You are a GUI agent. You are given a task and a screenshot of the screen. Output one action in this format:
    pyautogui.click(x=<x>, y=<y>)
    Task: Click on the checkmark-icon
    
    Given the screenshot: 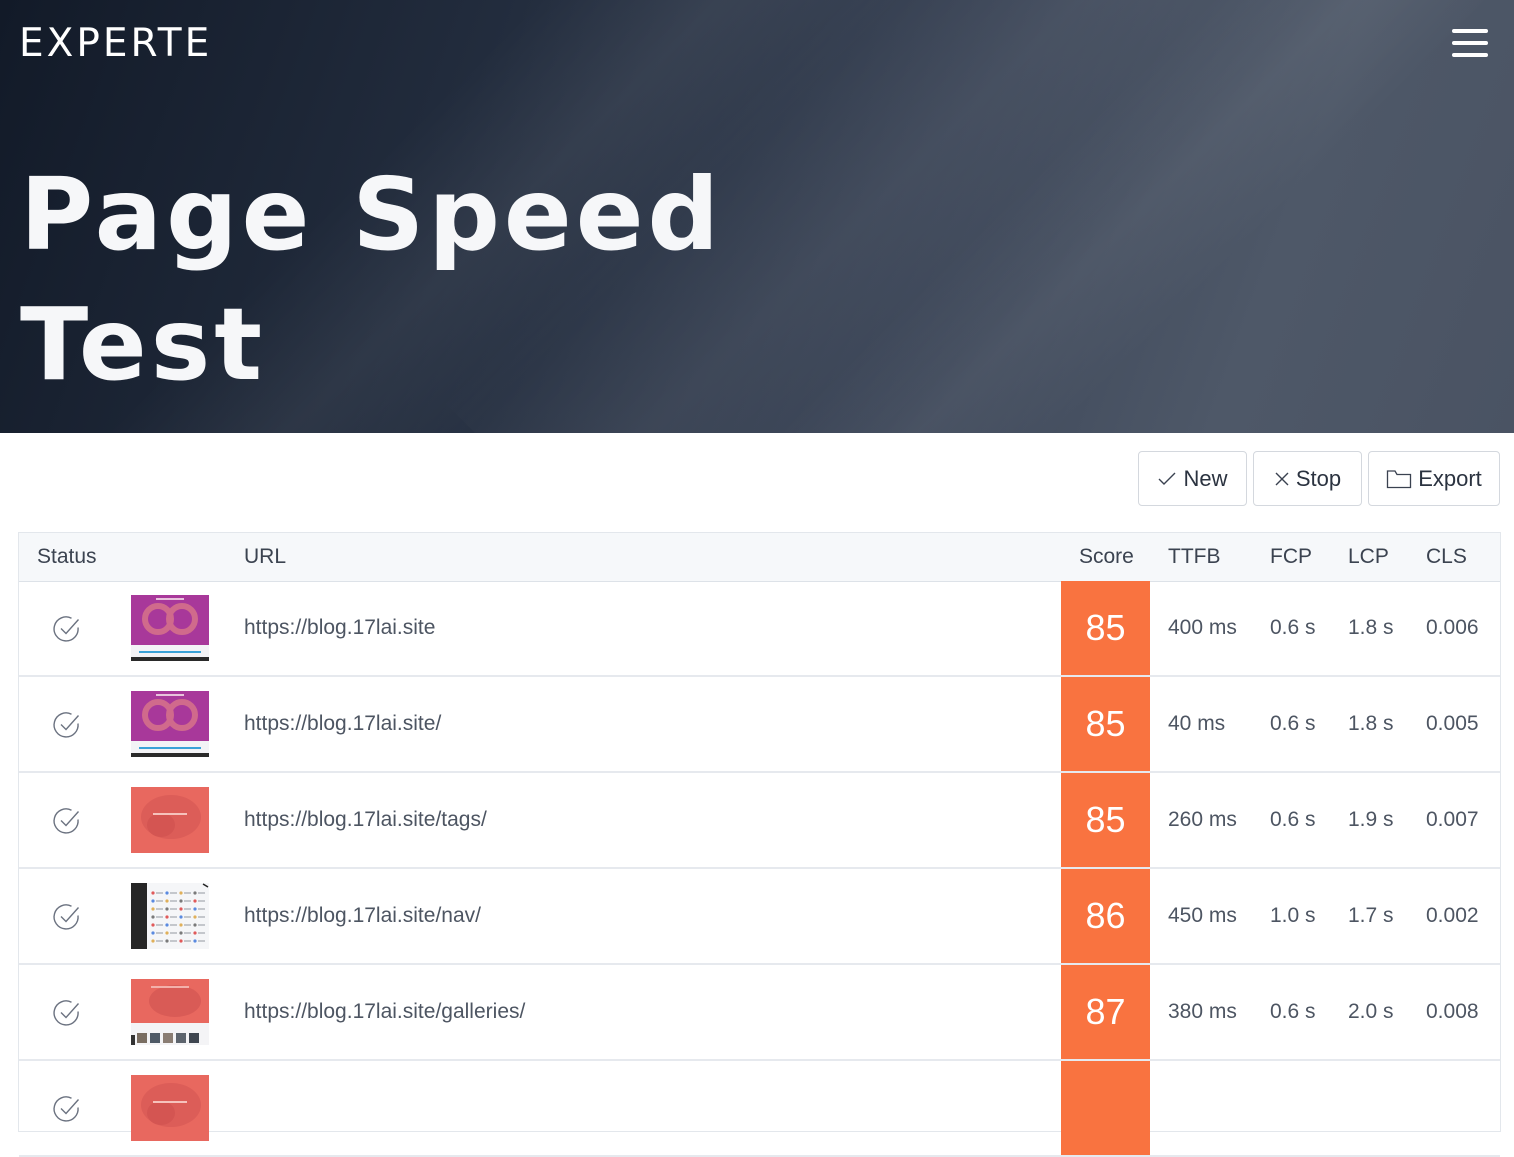 What is the action you would take?
    pyautogui.click(x=1167, y=479)
    